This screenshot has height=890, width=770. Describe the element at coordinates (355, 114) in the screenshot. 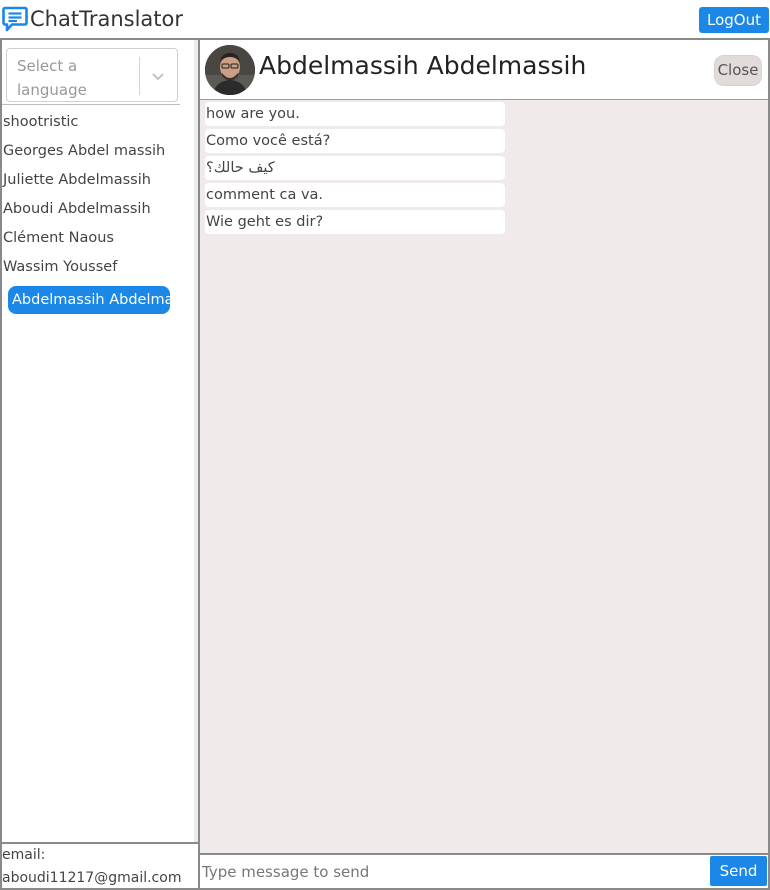

I see `message-bubble: how are you.` at that location.